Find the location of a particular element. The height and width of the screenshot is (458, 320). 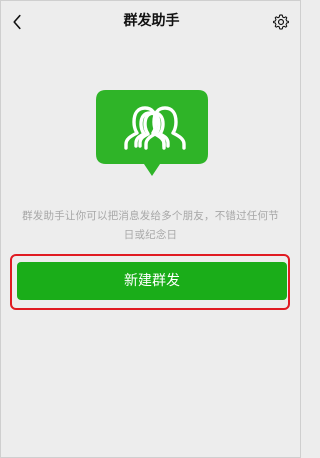

description-text: 群发助手让你可以把消息发给多个朋友，不错过任何节日或纪念日 is located at coordinates (150, 225).